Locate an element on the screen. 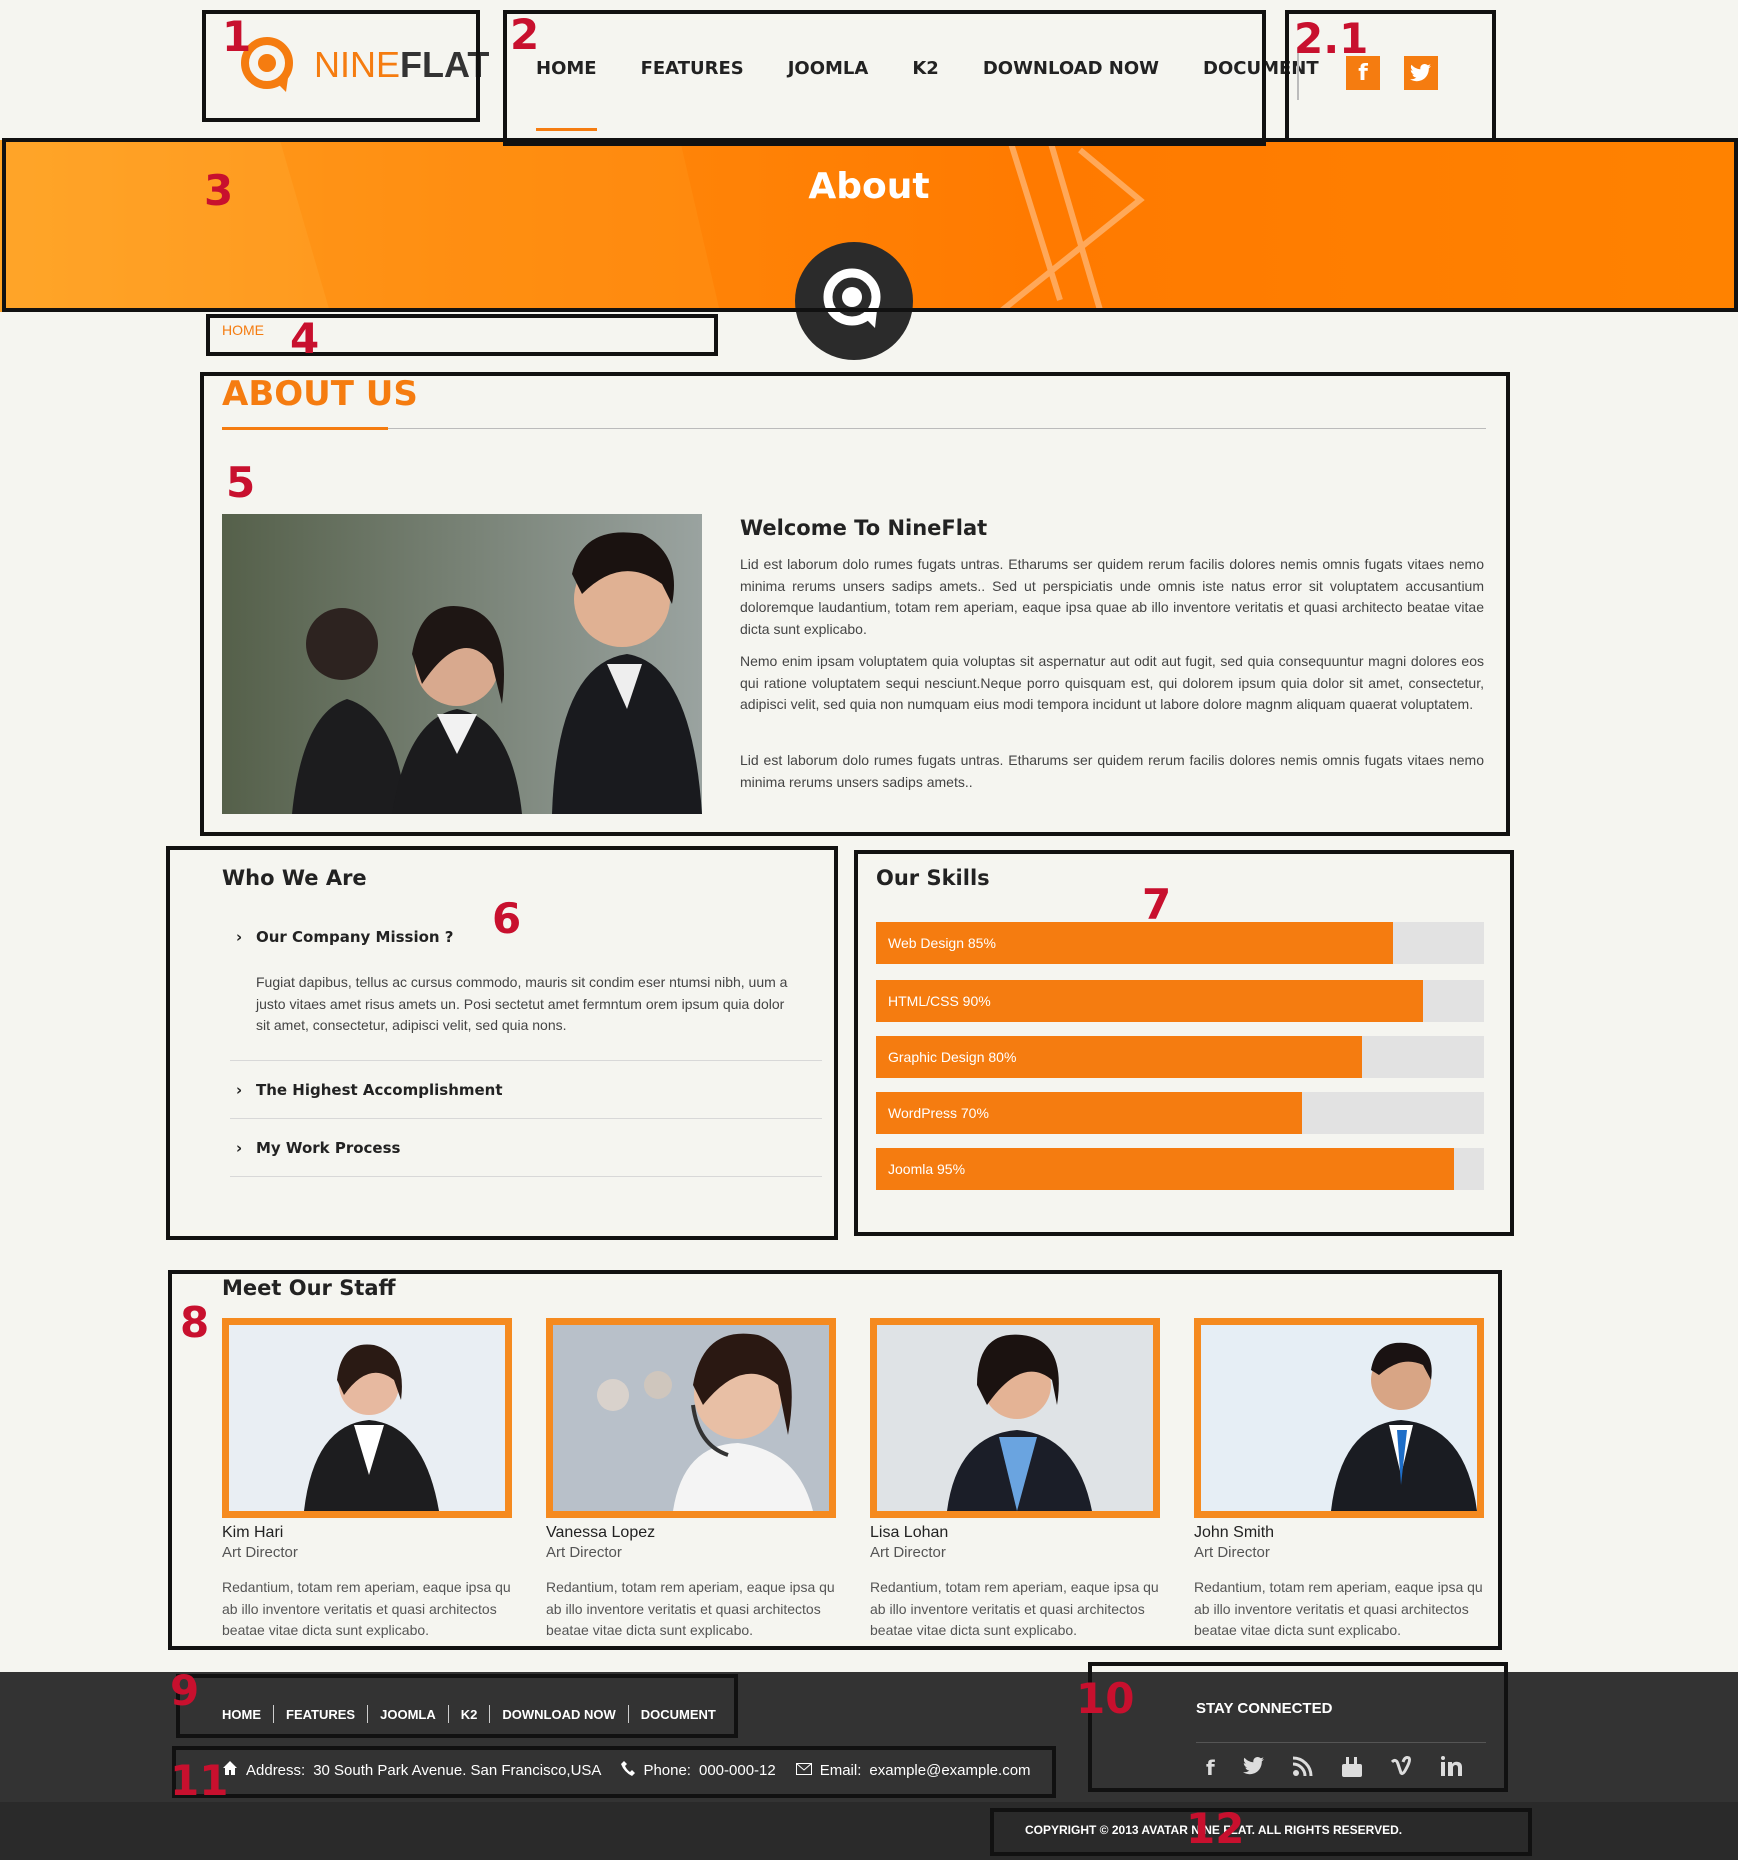  nav-features: FEATURES is located at coordinates (692, 68).